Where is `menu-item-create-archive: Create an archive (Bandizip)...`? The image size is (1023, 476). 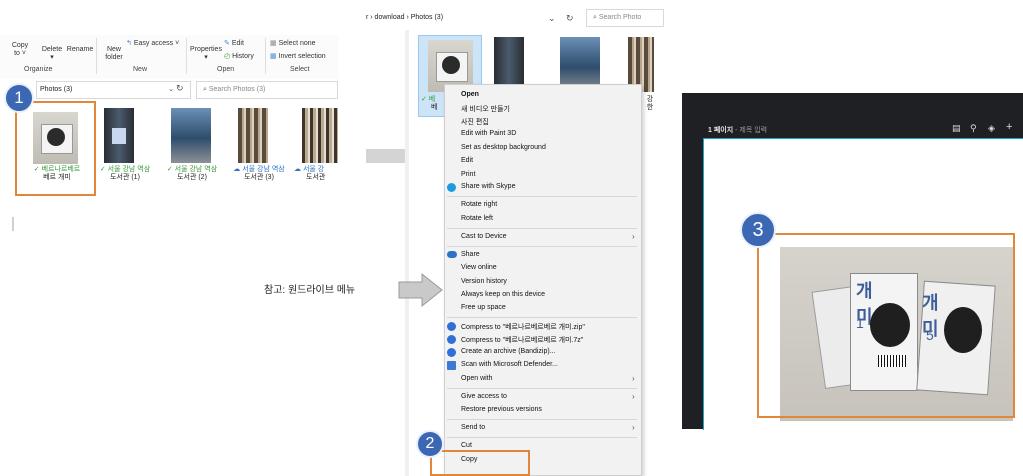 menu-item-create-archive: Create an archive (Bandizip)... is located at coordinates (508, 351).